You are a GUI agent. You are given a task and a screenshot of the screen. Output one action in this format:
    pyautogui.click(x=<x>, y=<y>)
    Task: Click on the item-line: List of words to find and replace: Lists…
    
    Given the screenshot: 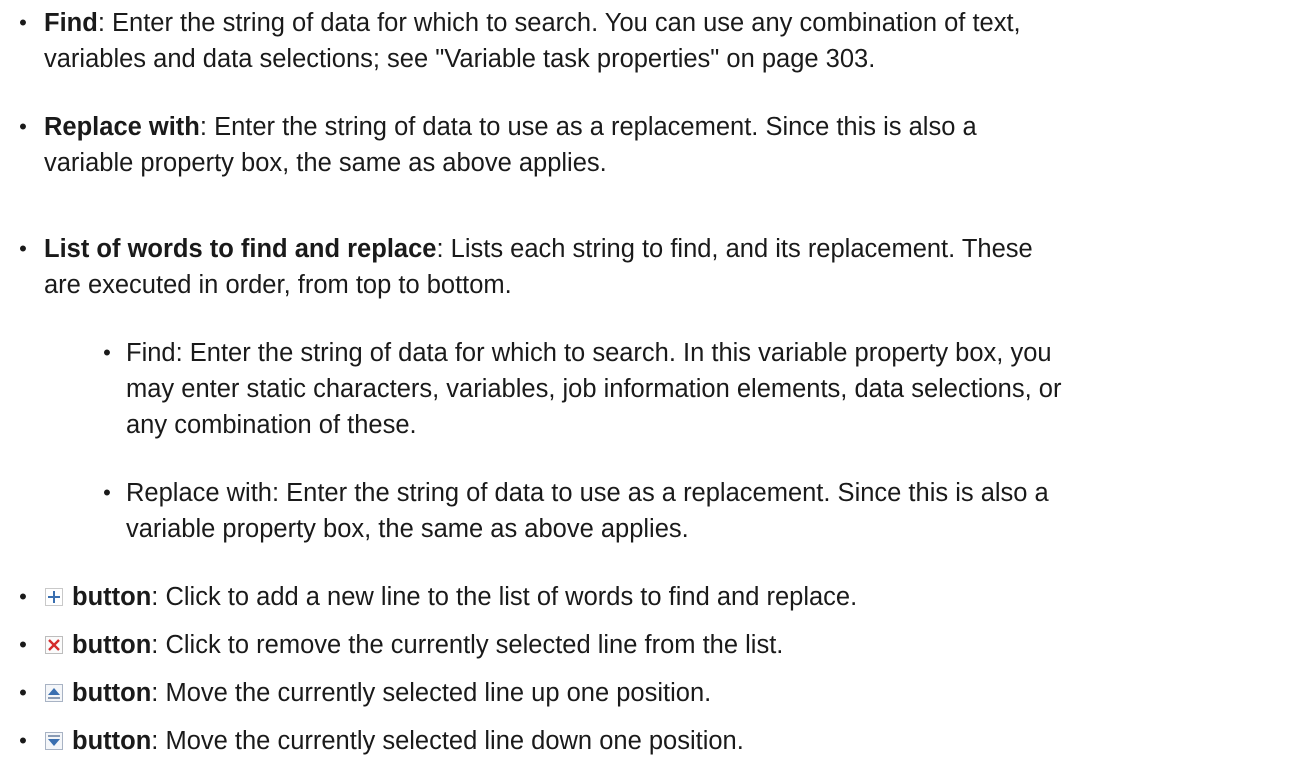 What is the action you would take?
    pyautogui.click(x=664, y=249)
    